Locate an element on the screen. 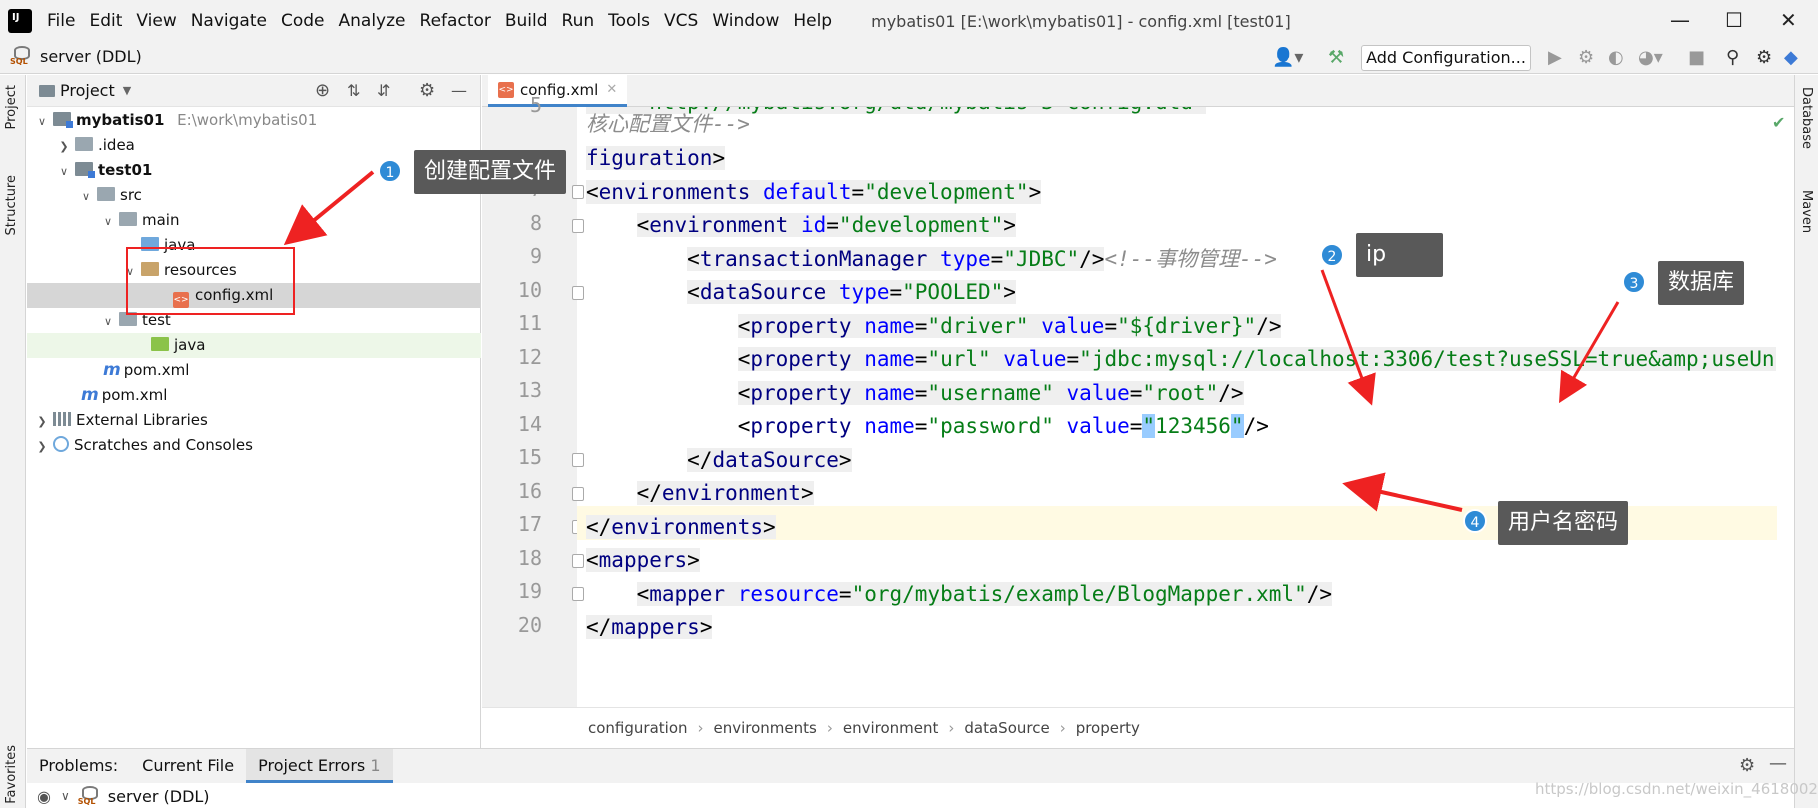 The height and width of the screenshot is (808, 1818). tree-item-label: java is located at coordinates (190, 345).